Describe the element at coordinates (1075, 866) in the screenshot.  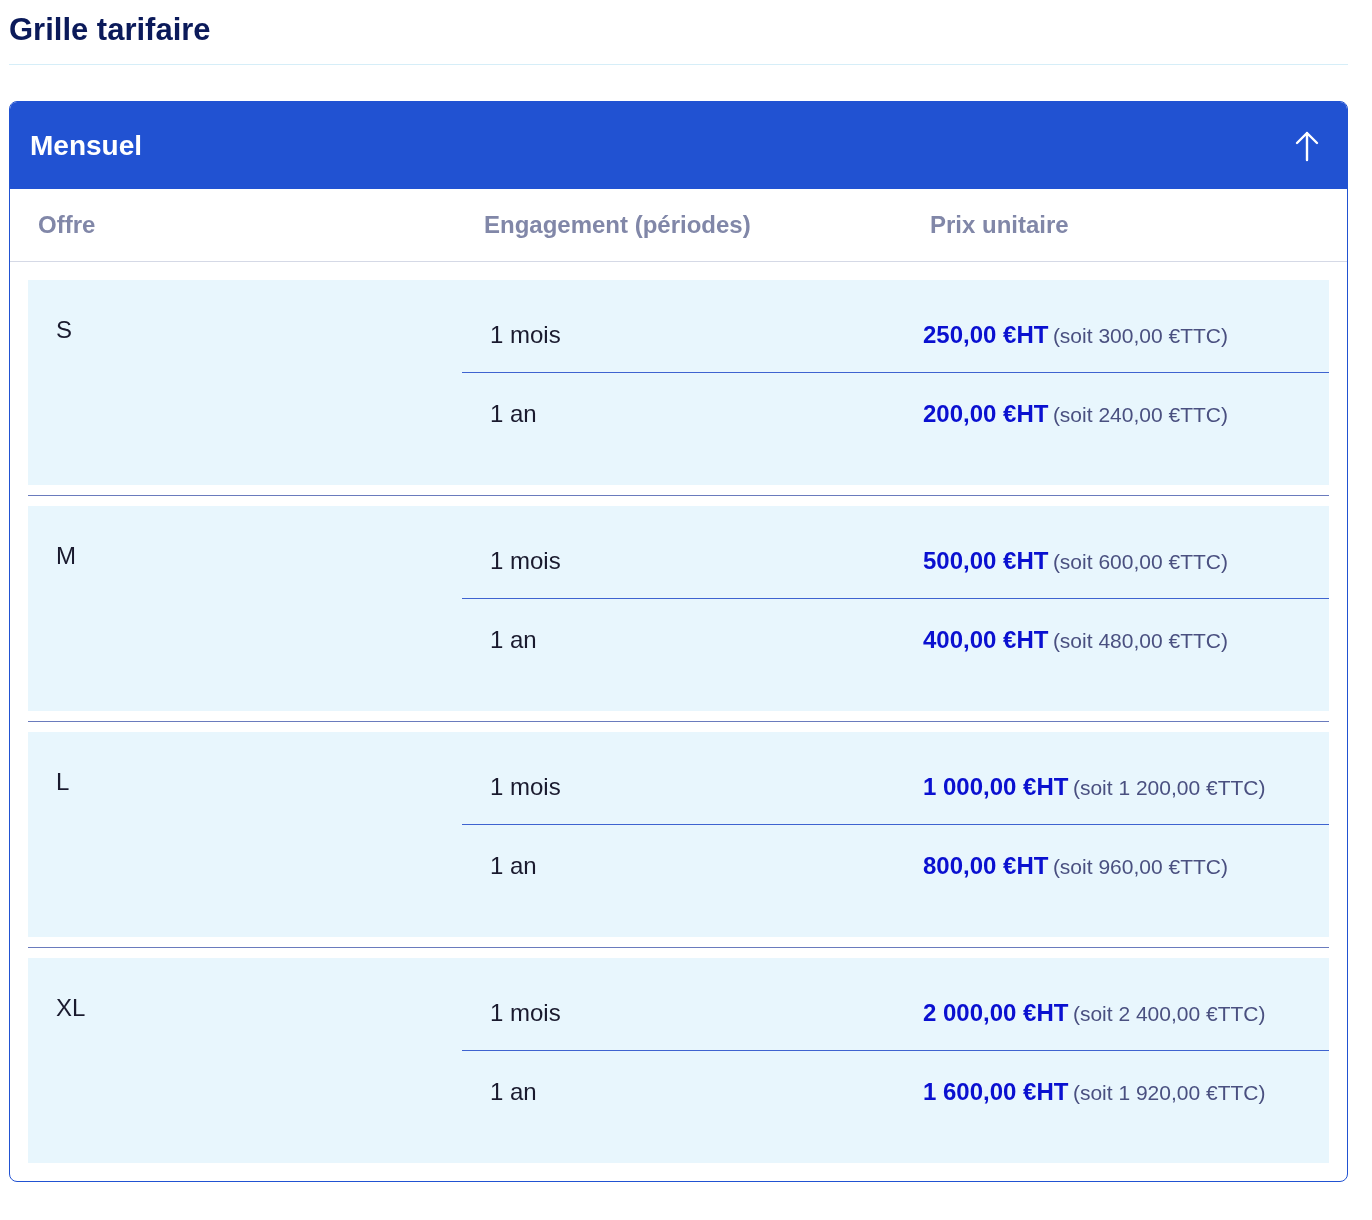
I see `price-text: 800,00 €HT (soit 960,00 €TTC)` at that location.